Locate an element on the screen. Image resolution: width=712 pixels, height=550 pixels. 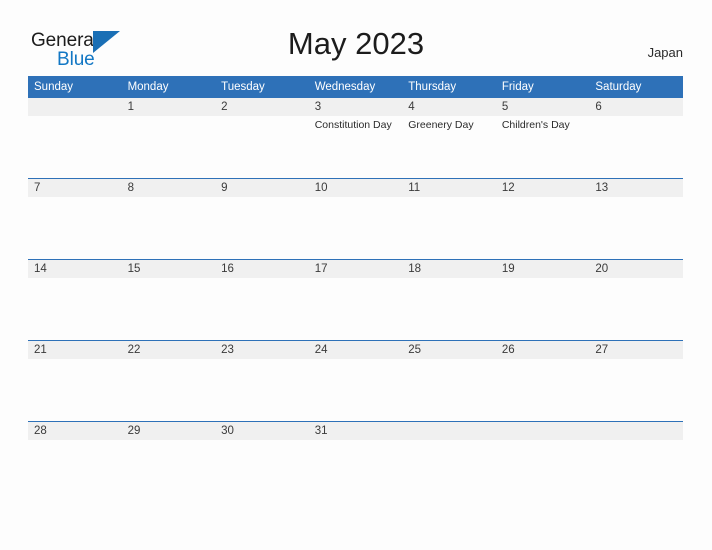
week-date-band: 1 2 3 4 5 6 is located at coordinates (355, 107).